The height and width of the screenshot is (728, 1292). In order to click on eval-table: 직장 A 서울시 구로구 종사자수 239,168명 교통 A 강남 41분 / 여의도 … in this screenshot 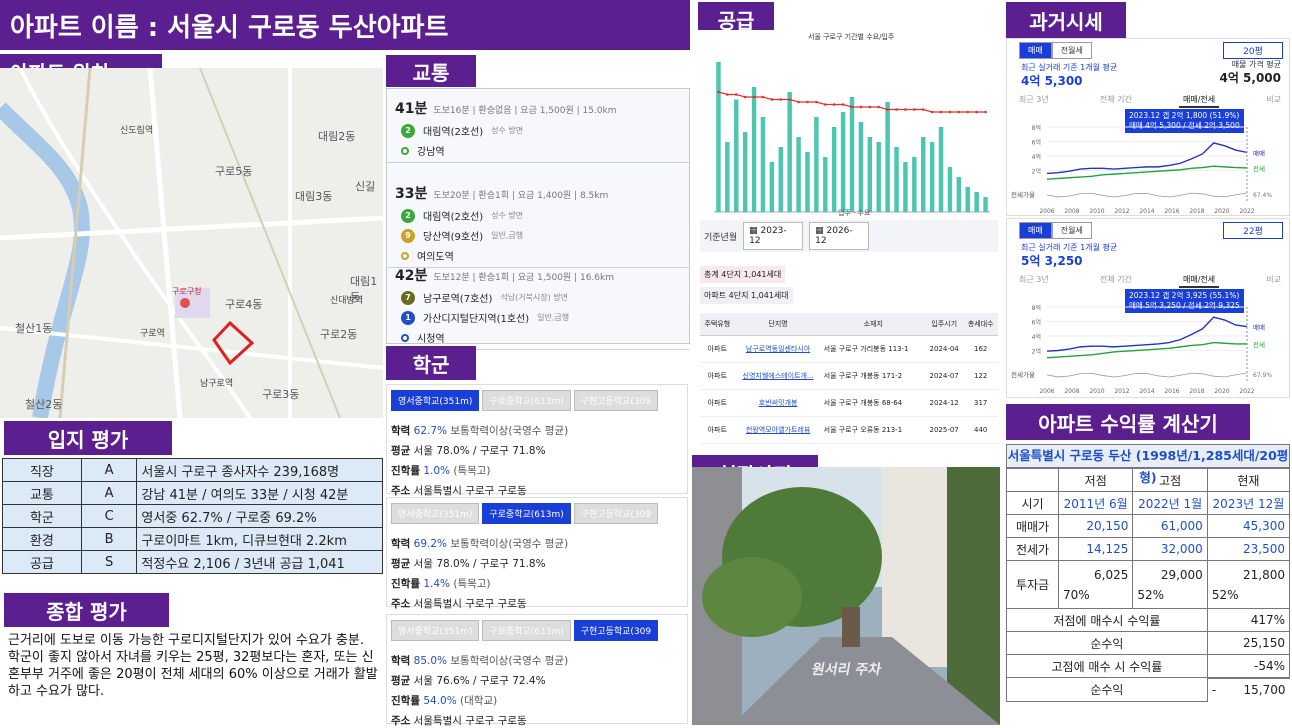, I will do `click(192, 516)`.